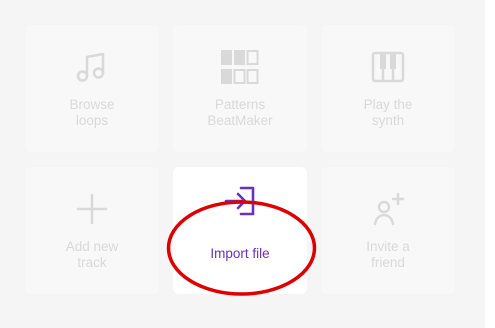  What do you see at coordinates (92, 67) in the screenshot?
I see `music-note-icon` at bounding box center [92, 67].